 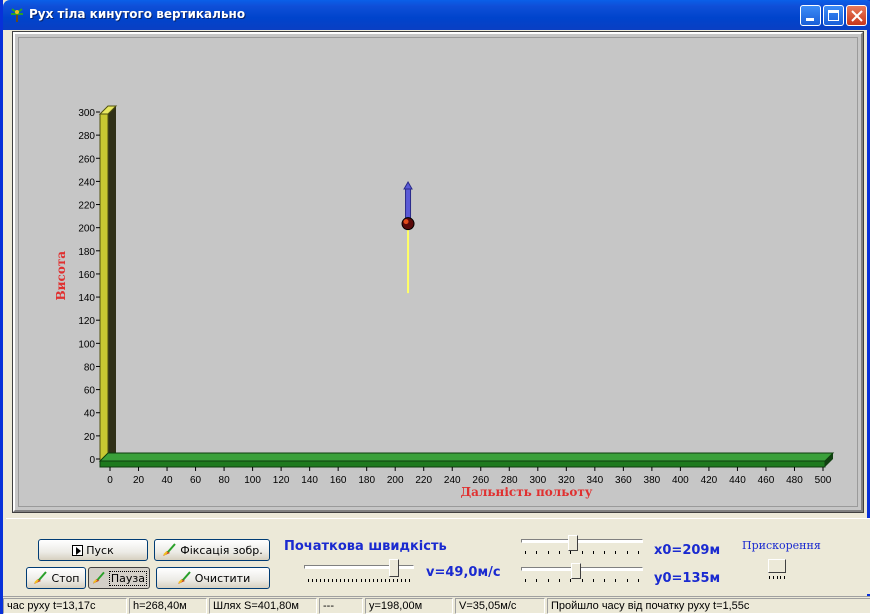 What do you see at coordinates (708, 606) in the screenshot?
I see `status-elapsed: Пройшло часу від початку руху t=1,55с` at bounding box center [708, 606].